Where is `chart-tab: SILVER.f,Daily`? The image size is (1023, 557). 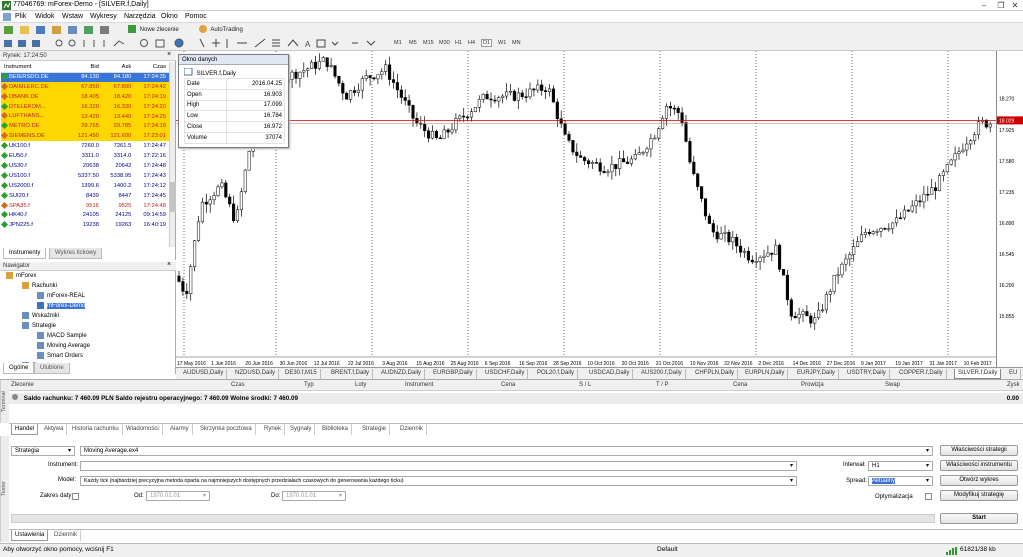 chart-tab: SILVER.f,Daily is located at coordinates (978, 374).